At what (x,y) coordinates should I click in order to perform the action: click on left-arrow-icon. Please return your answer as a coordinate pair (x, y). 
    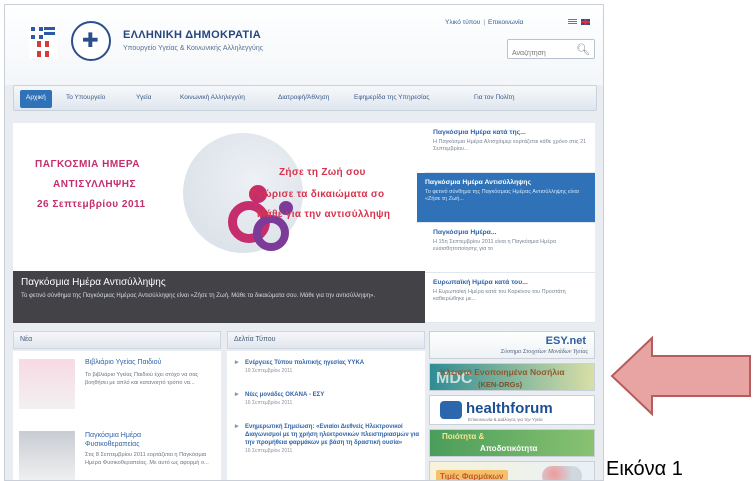
    Looking at the image, I should click on (680, 376).